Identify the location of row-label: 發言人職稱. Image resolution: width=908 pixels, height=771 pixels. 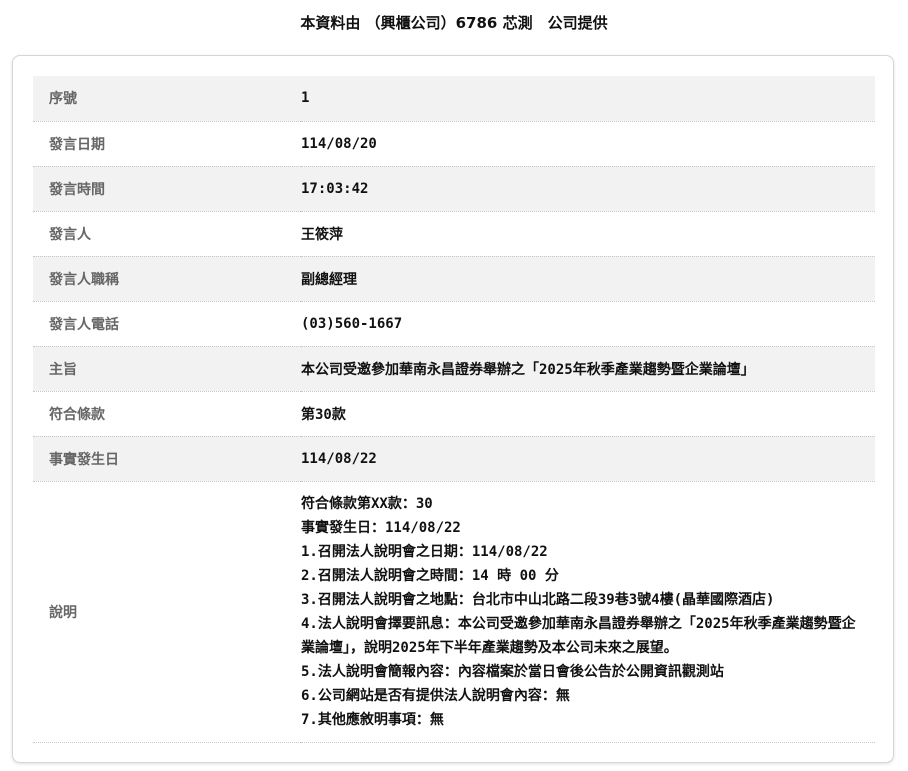
(167, 279).